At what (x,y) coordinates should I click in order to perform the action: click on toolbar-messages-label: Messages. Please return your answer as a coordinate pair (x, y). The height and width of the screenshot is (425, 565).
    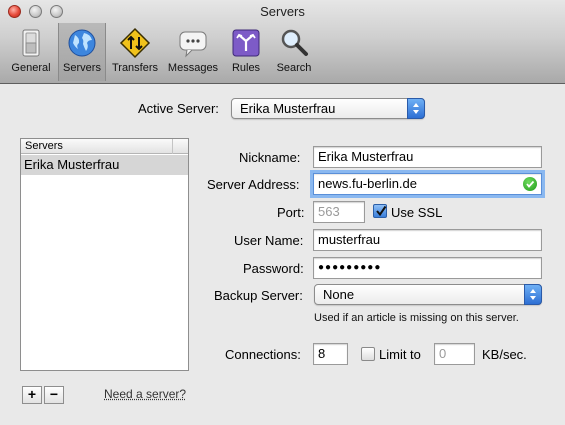
    Looking at the image, I should click on (193, 68).